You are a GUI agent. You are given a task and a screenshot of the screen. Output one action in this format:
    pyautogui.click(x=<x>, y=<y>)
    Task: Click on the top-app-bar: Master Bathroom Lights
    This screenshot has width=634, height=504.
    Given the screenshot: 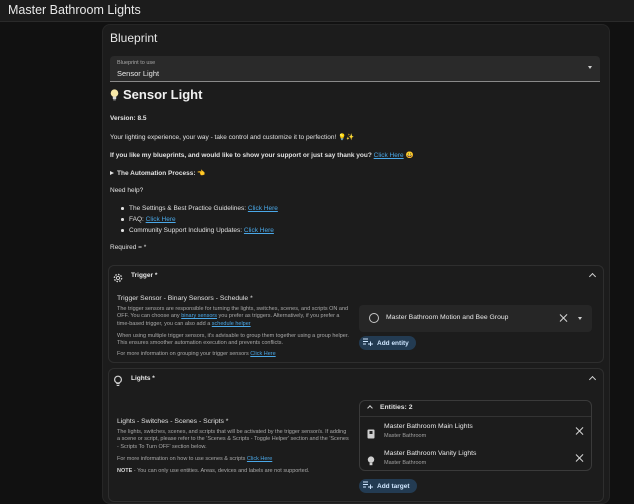 What is the action you would take?
    pyautogui.click(x=317, y=11)
    